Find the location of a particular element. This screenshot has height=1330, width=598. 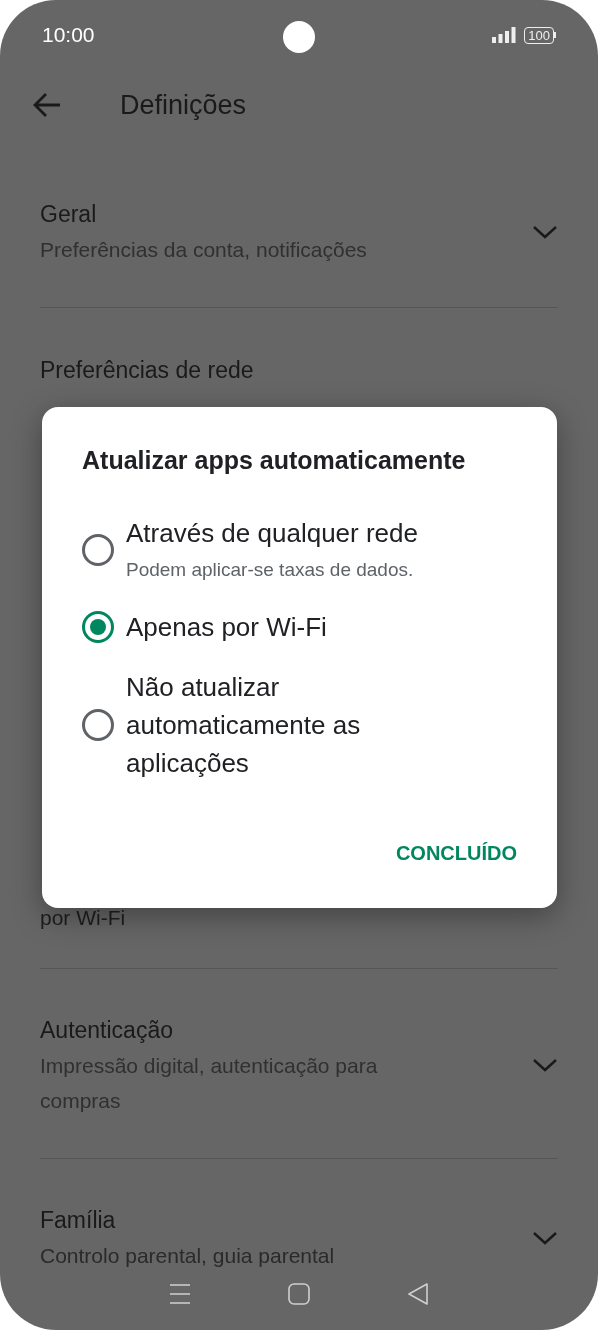

option-hint: Podem aplicar-se taxas de dados. is located at coordinates (270, 570).